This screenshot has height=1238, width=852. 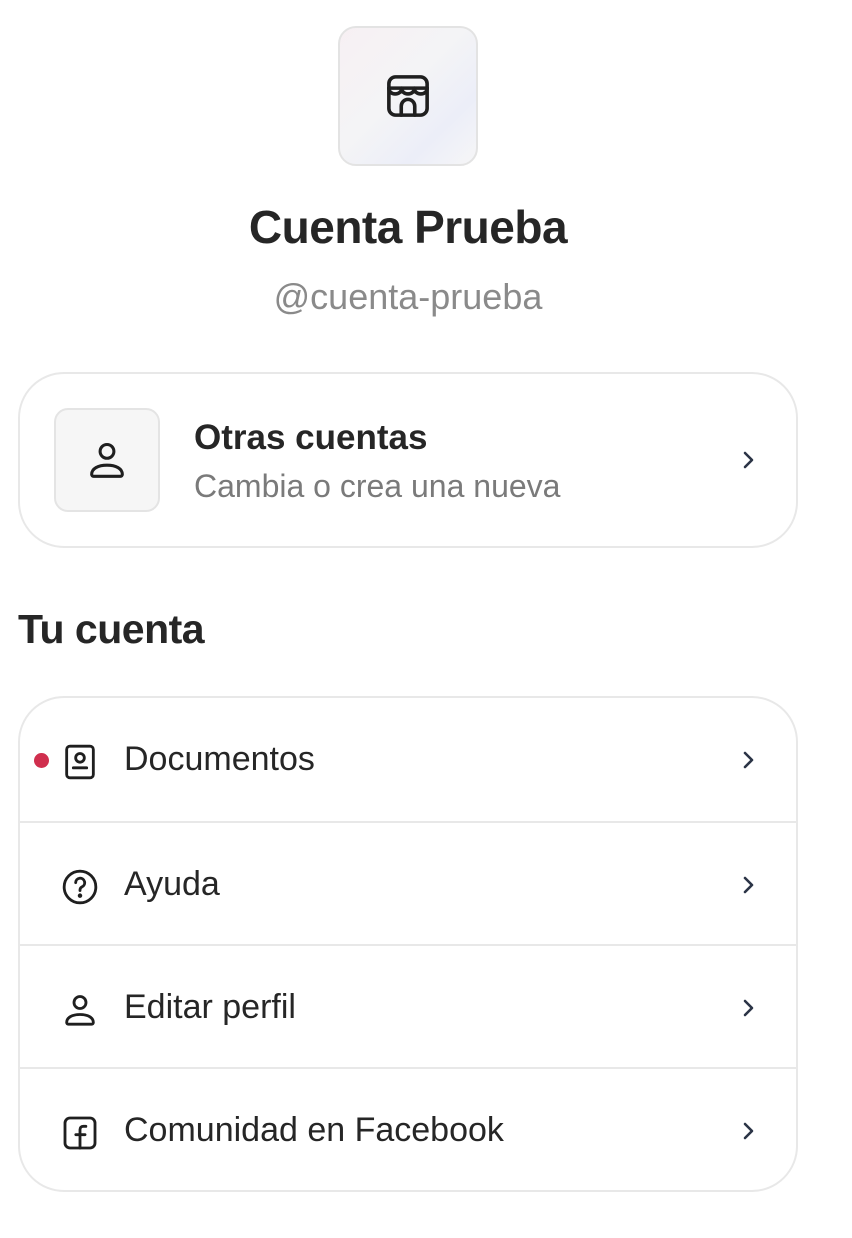 What do you see at coordinates (408, 460) in the screenshot?
I see `other-accounts-card: Otras cuentas Cambia o crea una nueva` at bounding box center [408, 460].